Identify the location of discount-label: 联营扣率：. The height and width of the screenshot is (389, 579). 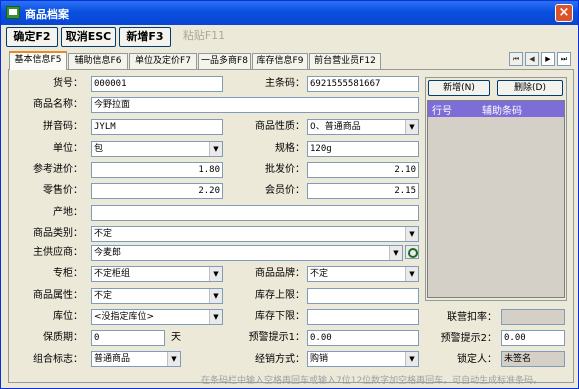
(472, 317).